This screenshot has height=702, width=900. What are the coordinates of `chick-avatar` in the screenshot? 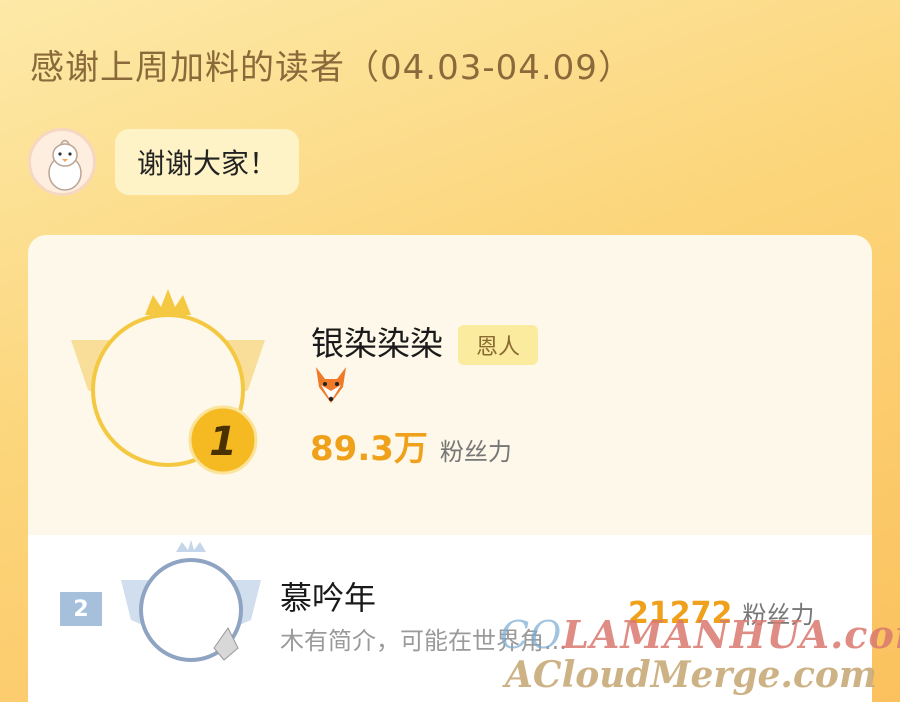 It's located at (62, 162).